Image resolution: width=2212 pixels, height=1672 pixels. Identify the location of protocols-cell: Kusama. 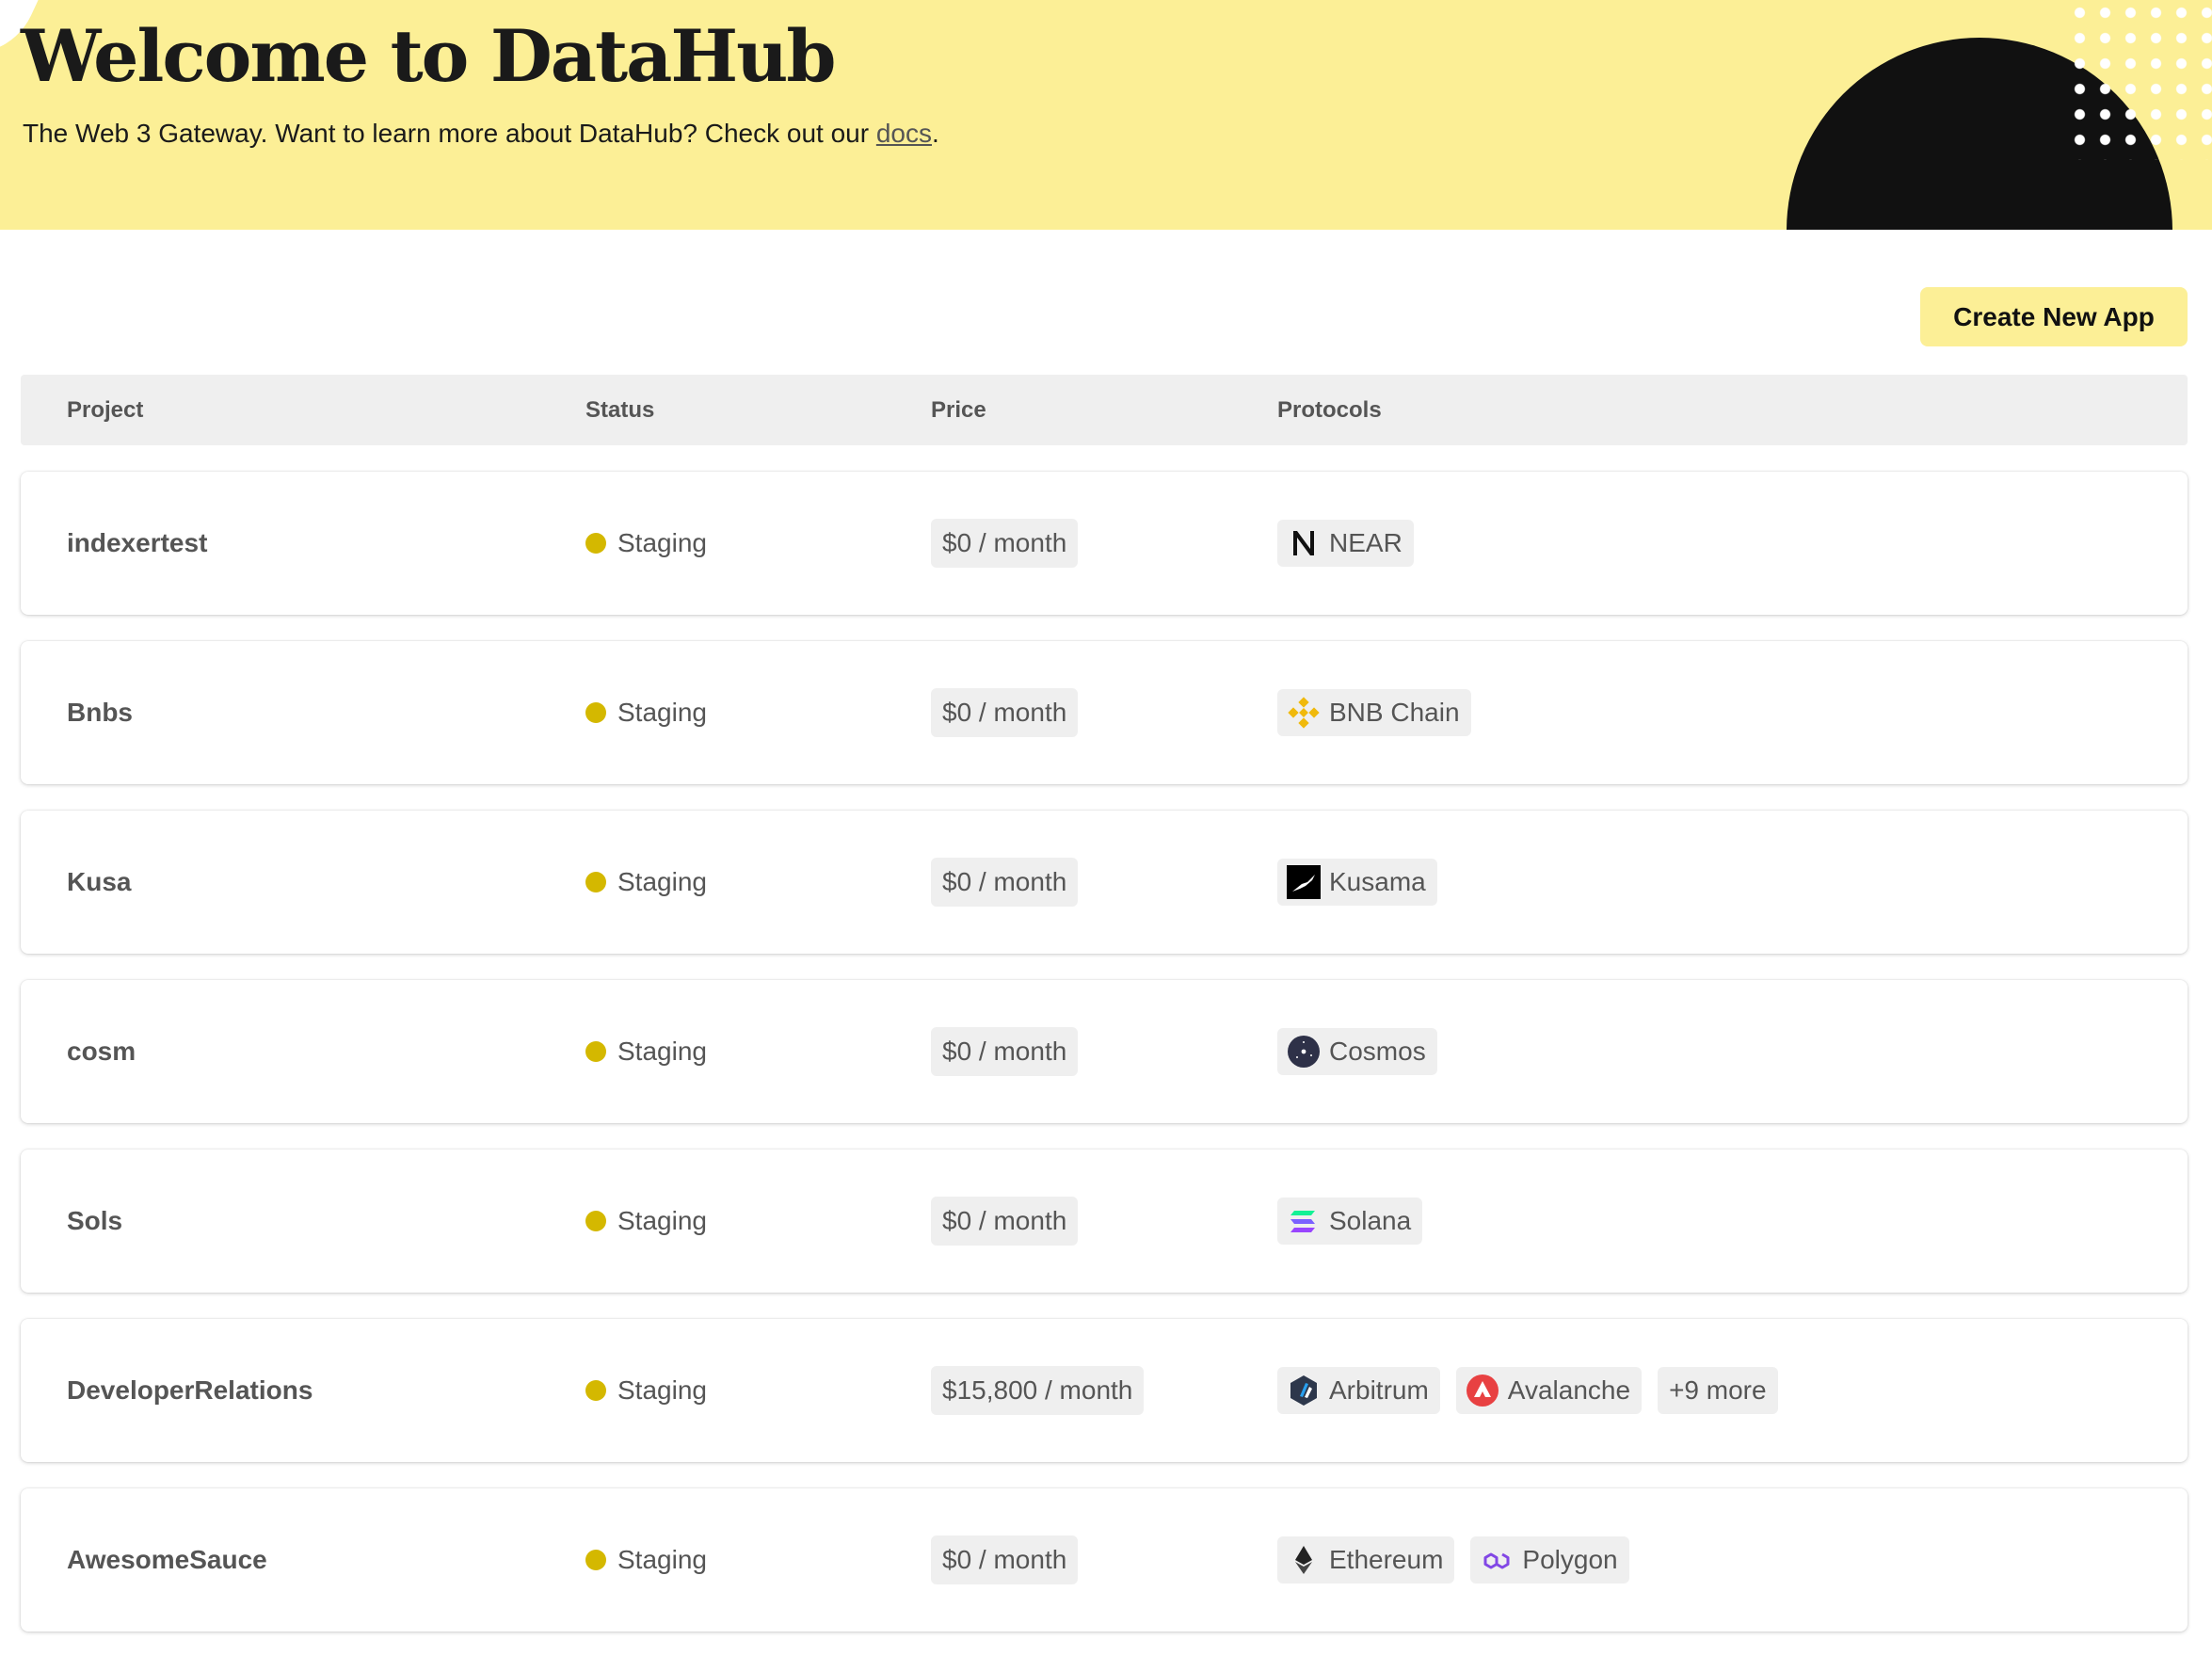
(1357, 882).